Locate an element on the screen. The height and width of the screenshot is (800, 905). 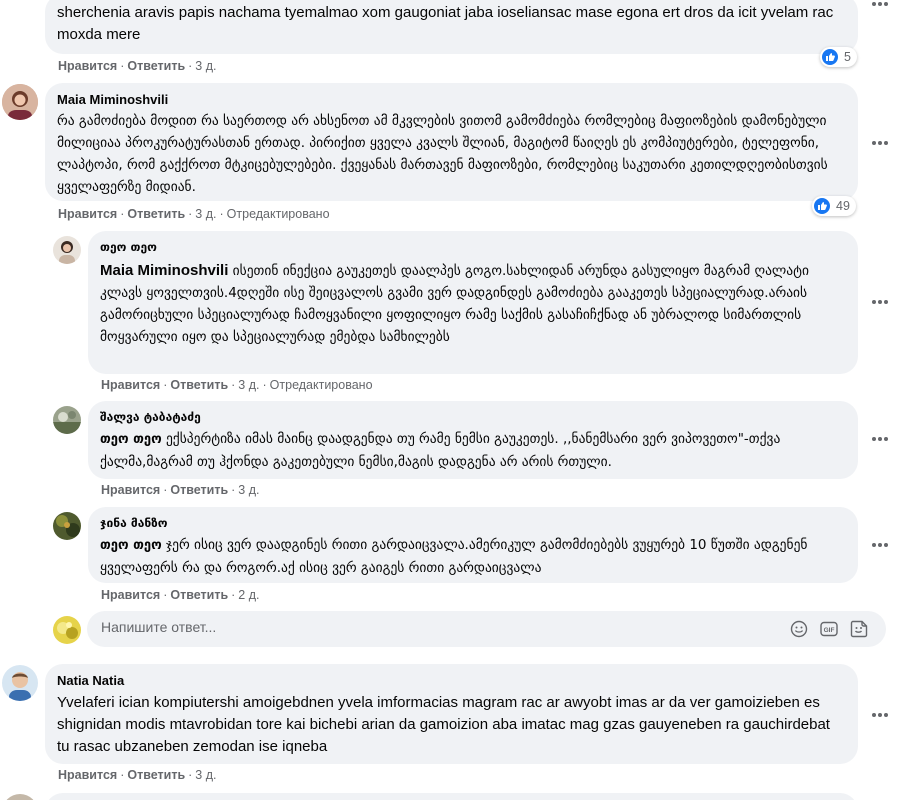
current-user-avatar is located at coordinates (67, 630).